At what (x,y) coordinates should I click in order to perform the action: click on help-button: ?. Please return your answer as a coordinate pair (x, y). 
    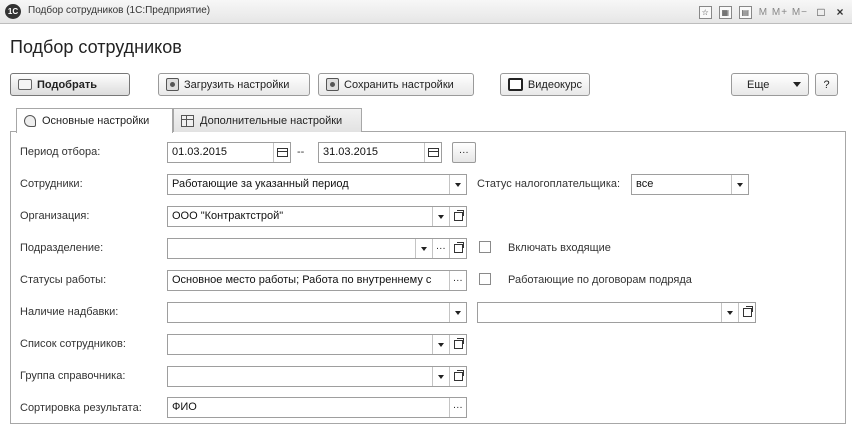
    Looking at the image, I should click on (826, 84).